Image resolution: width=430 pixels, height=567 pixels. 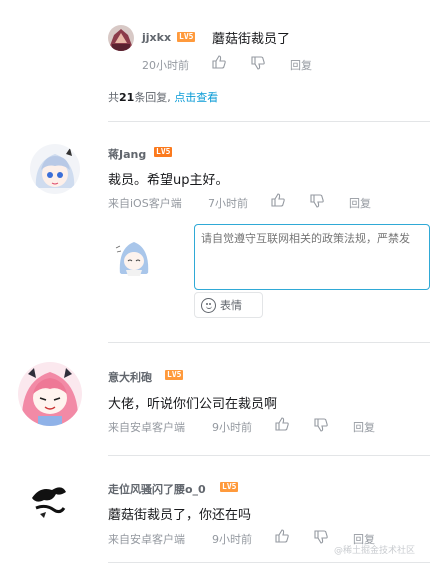 What do you see at coordinates (360, 203) in the screenshot?
I see `comment-1-reply-button: 回复` at bounding box center [360, 203].